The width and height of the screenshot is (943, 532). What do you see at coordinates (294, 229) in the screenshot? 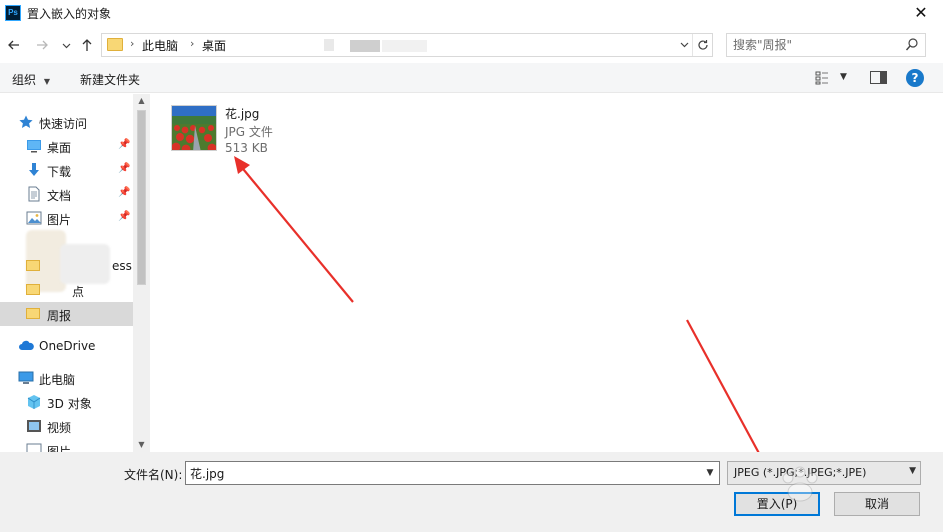
I see `annotation-arrow-to-file` at bounding box center [294, 229].